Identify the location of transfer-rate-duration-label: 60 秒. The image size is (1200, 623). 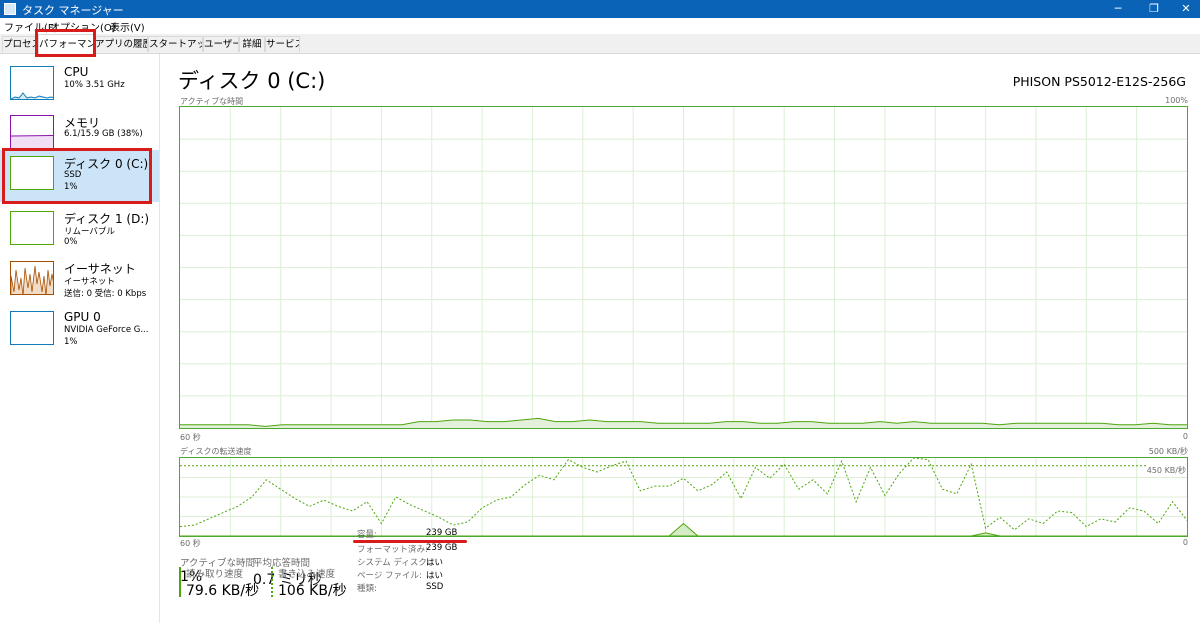
(190, 543).